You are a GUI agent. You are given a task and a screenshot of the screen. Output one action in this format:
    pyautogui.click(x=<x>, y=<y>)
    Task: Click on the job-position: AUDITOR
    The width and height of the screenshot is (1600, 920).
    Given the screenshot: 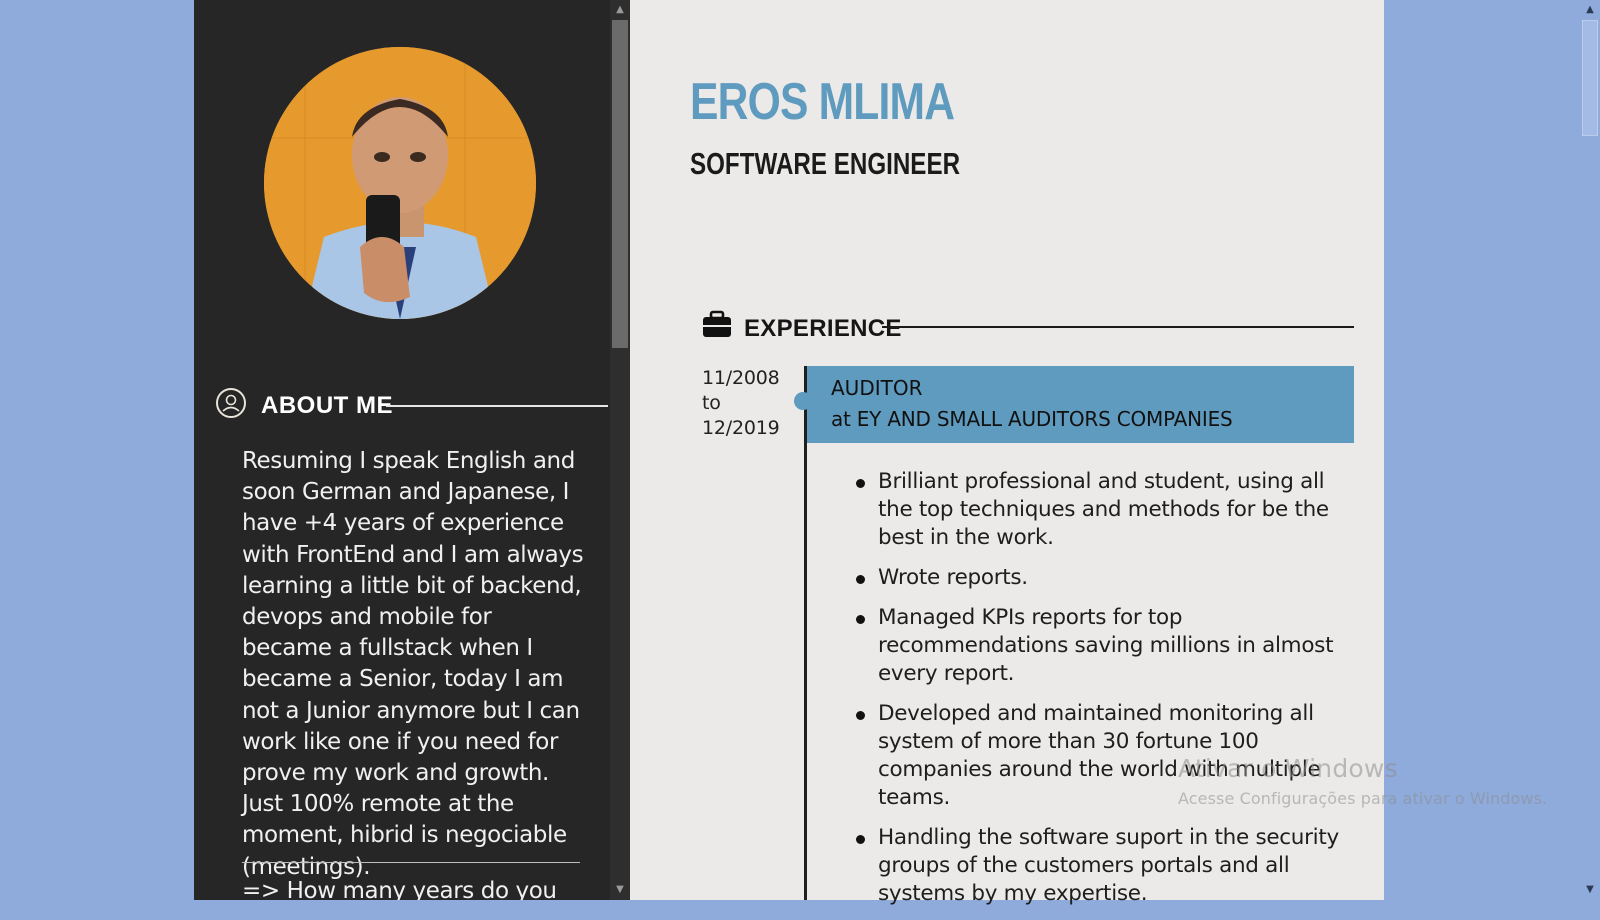 What is the action you would take?
    pyautogui.click(x=877, y=388)
    